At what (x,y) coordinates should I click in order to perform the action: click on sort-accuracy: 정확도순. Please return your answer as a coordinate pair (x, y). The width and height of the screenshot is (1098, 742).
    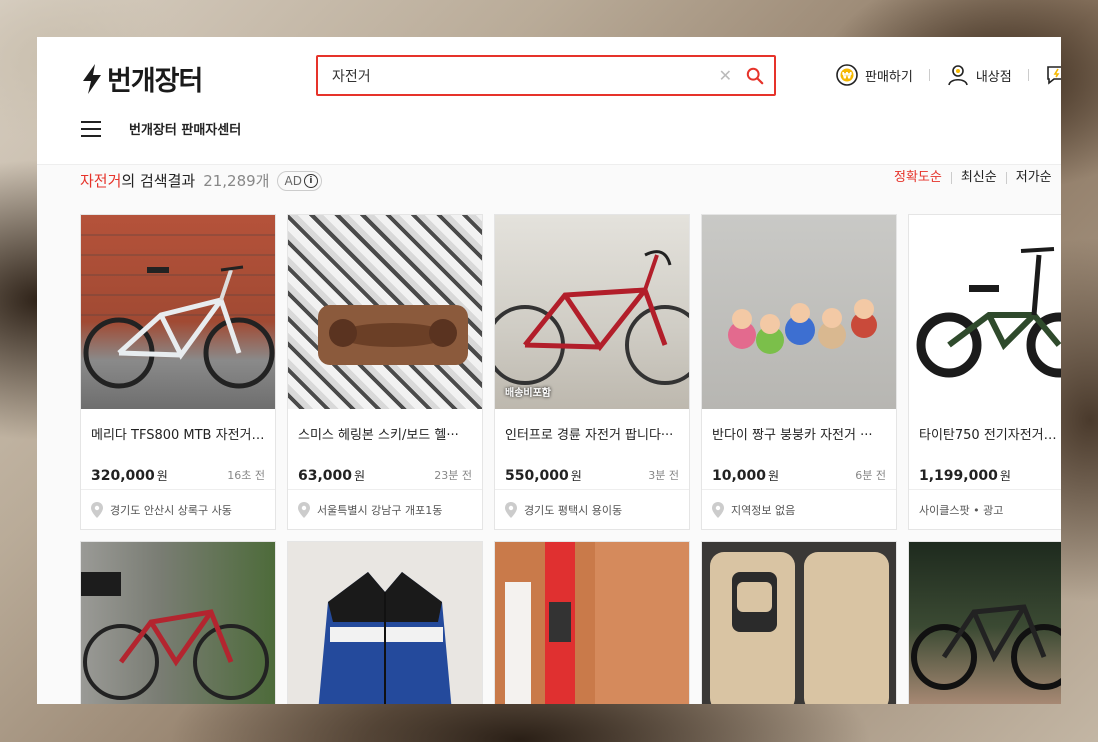
    Looking at the image, I should click on (923, 177).